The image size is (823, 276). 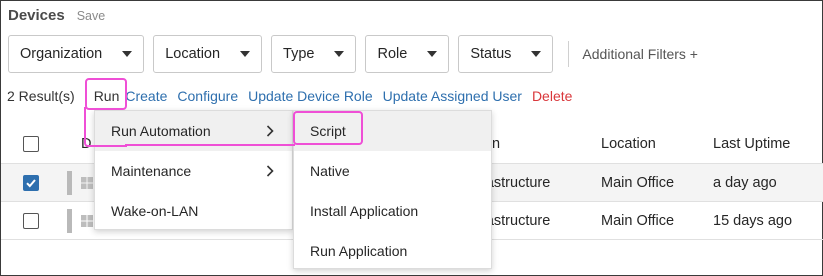 I want to click on run-menu: Run Automation Maintenance Wake-on-LAN, so click(x=193, y=170).